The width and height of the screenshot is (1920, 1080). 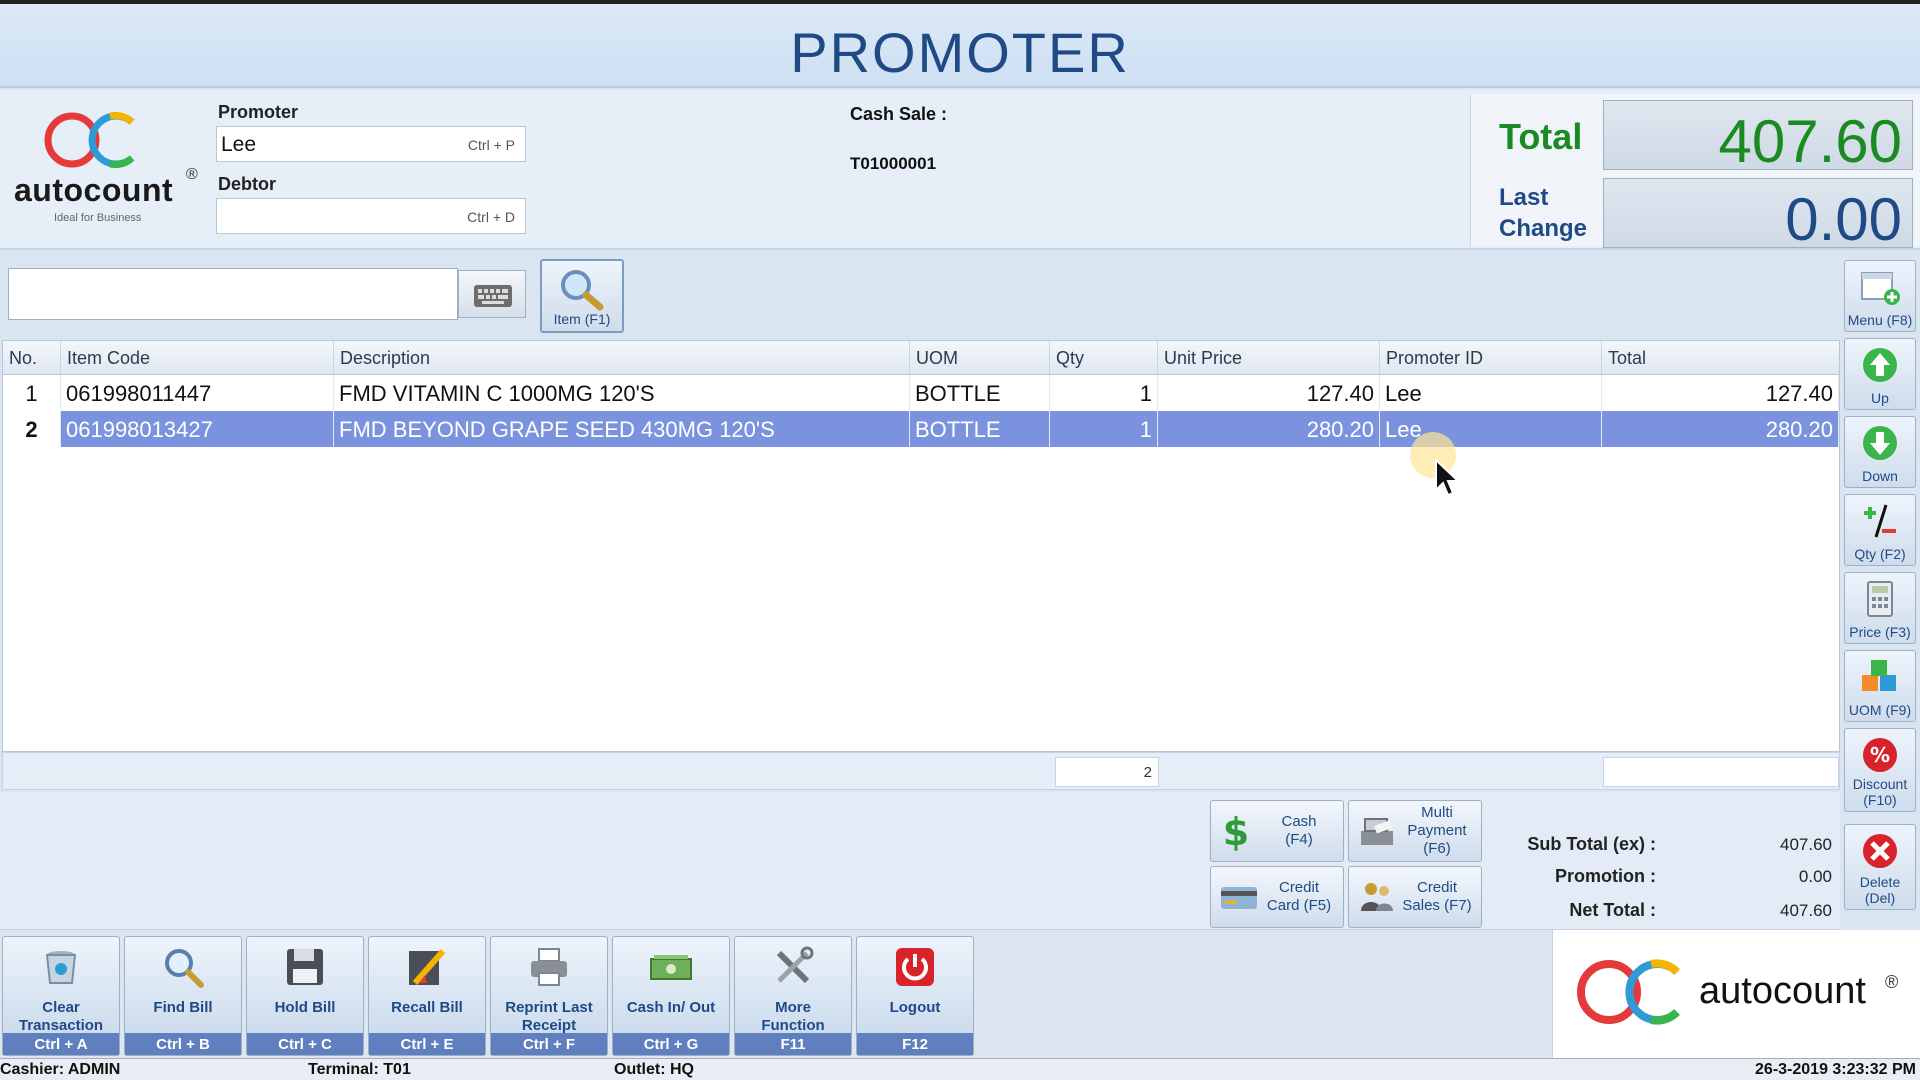 What do you see at coordinates (1880, 599) in the screenshot?
I see `calculator-icon` at bounding box center [1880, 599].